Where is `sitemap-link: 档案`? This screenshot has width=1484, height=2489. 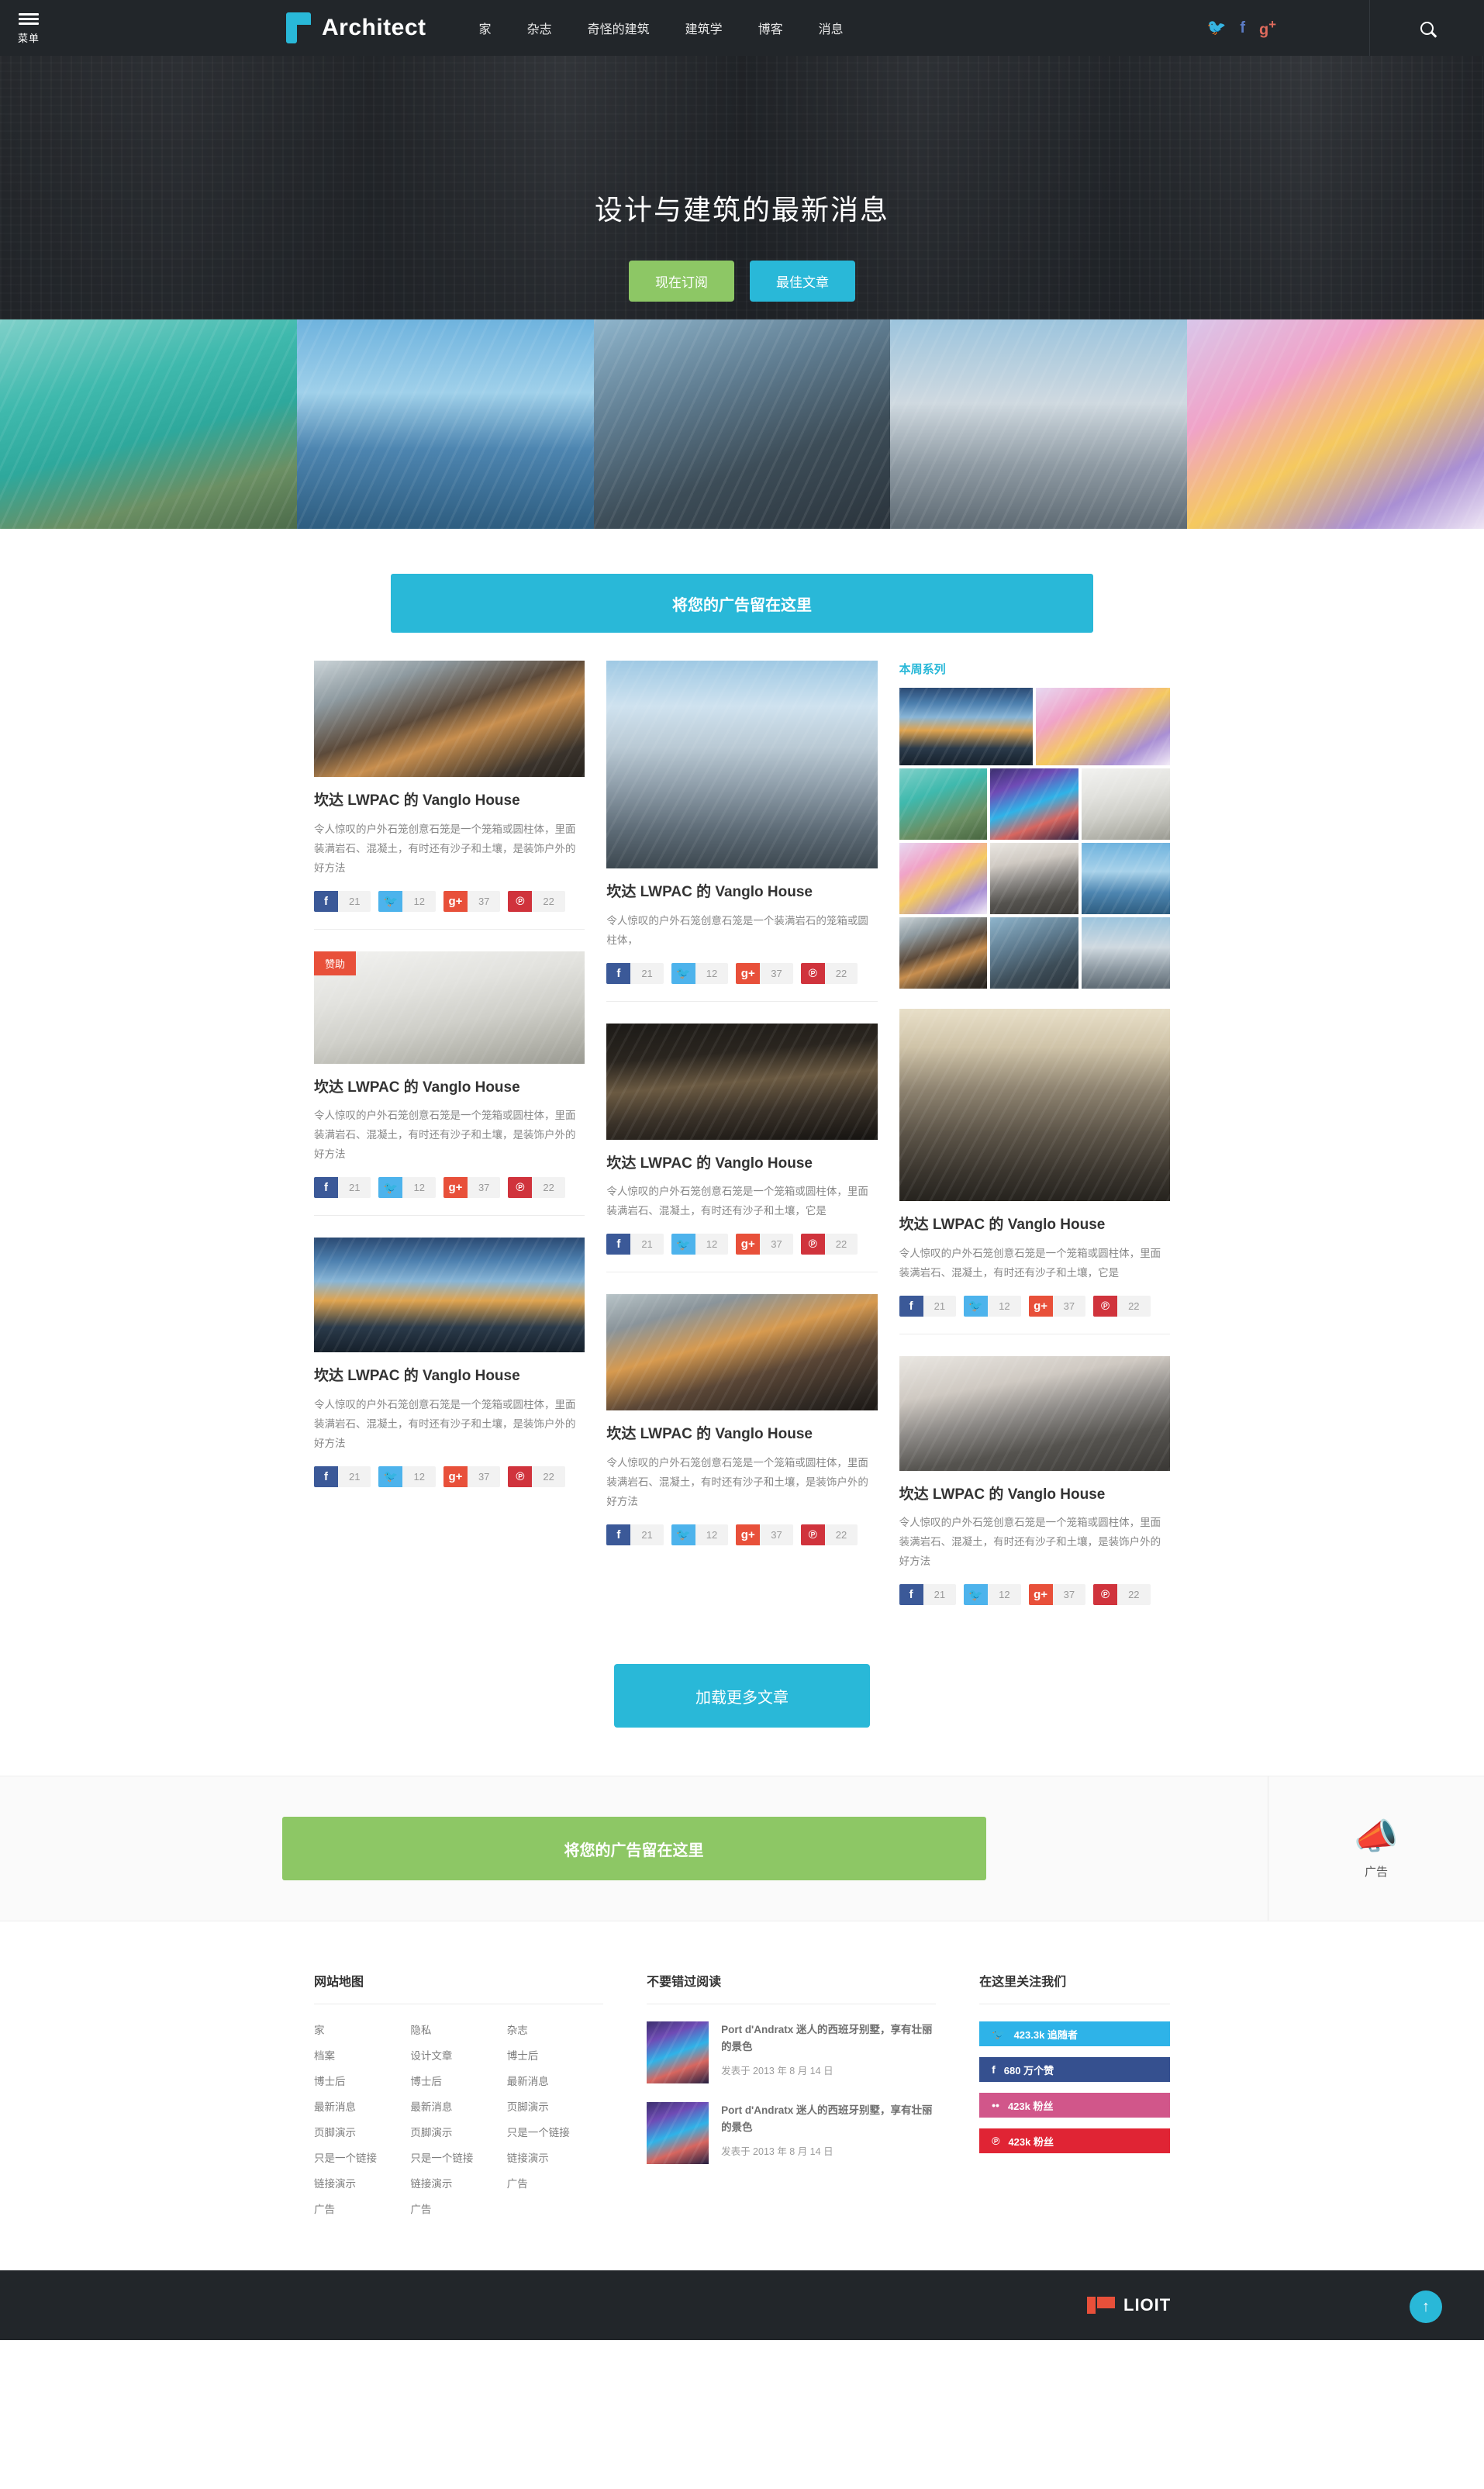
sitemap-link: 档案 is located at coordinates (362, 2055).